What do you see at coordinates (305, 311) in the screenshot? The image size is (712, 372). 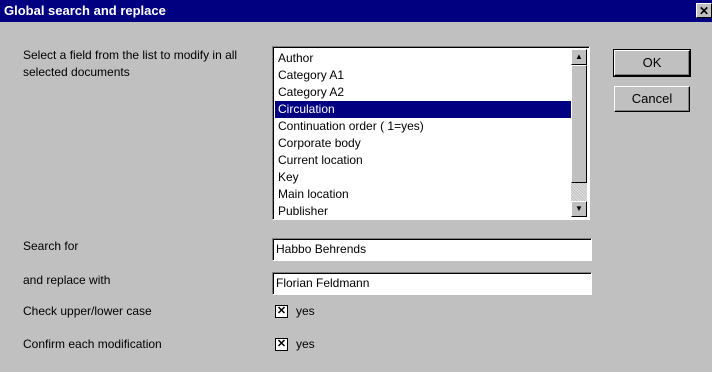 I see `case-check-option: yes` at bounding box center [305, 311].